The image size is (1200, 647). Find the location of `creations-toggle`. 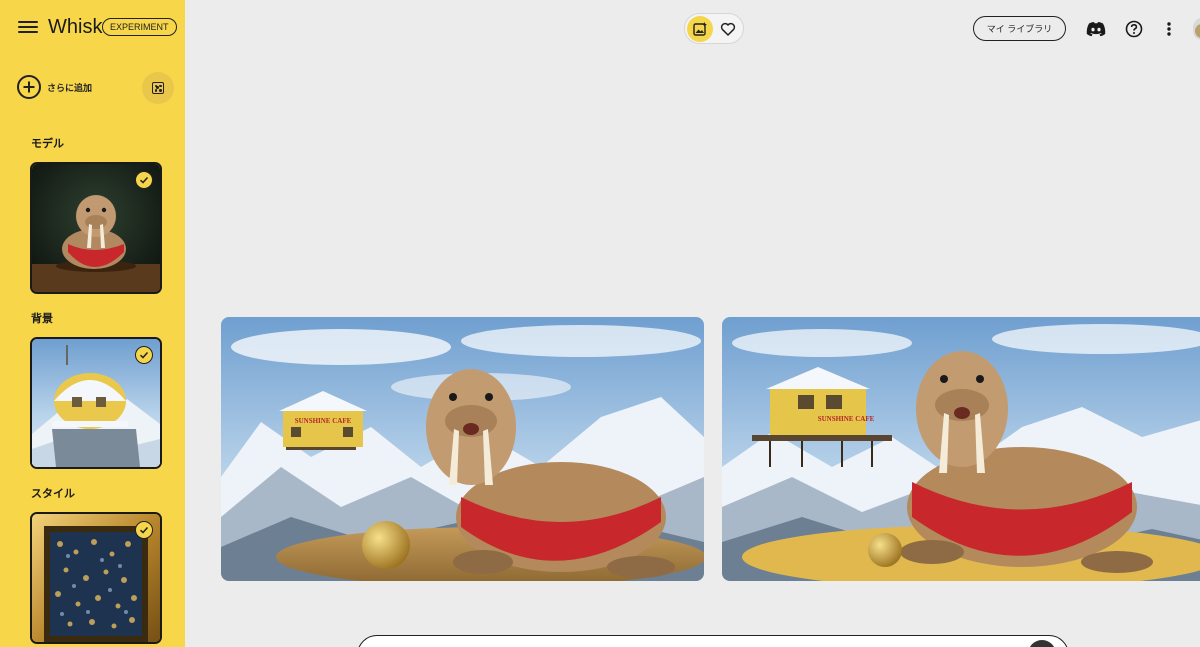

creations-toggle is located at coordinates (700, 29).